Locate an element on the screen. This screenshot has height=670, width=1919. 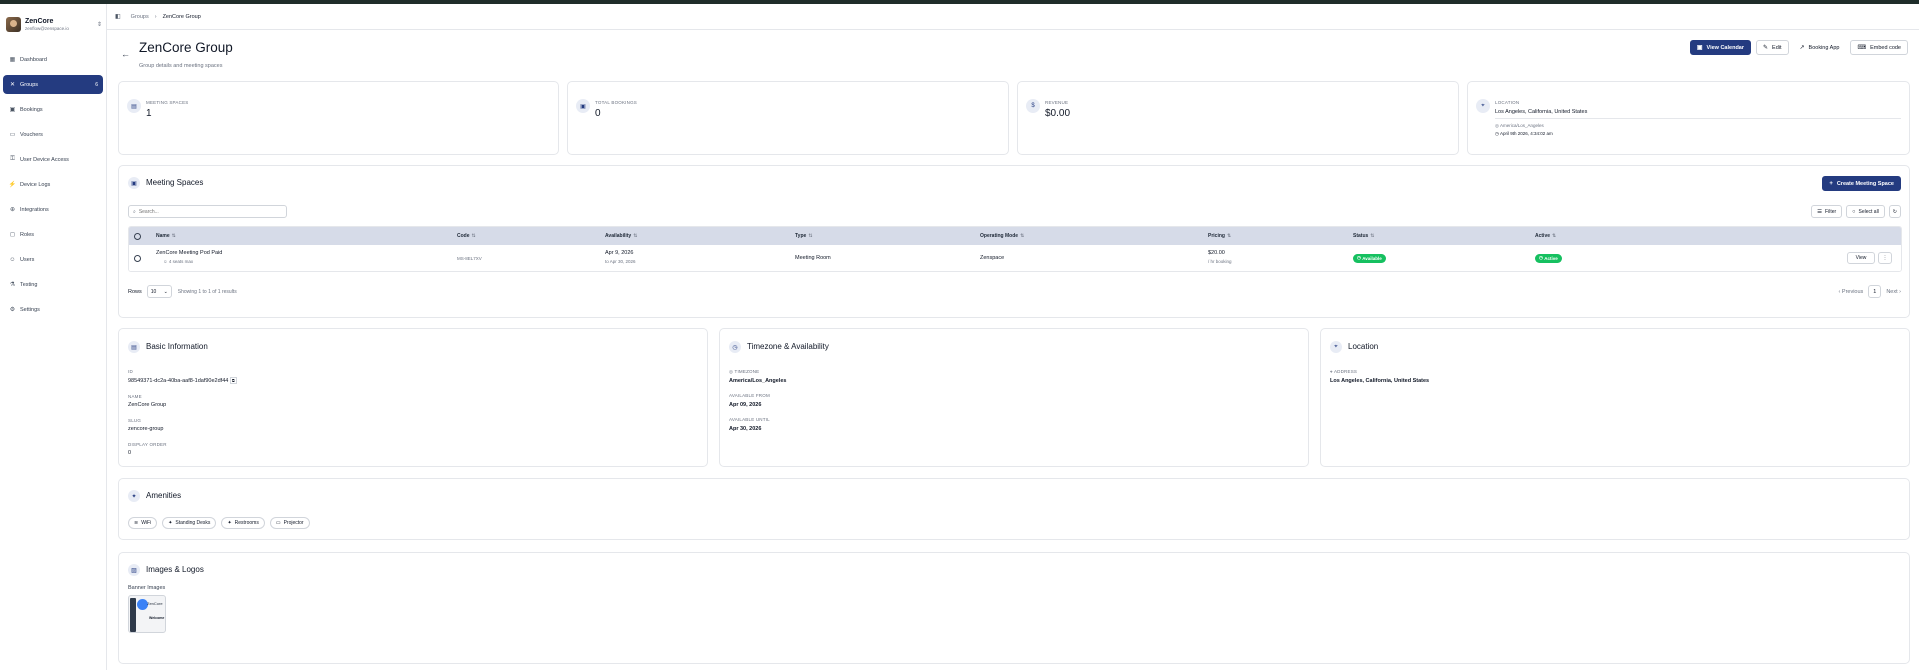
row-status: ◷ Available is located at coordinates (1369, 258).